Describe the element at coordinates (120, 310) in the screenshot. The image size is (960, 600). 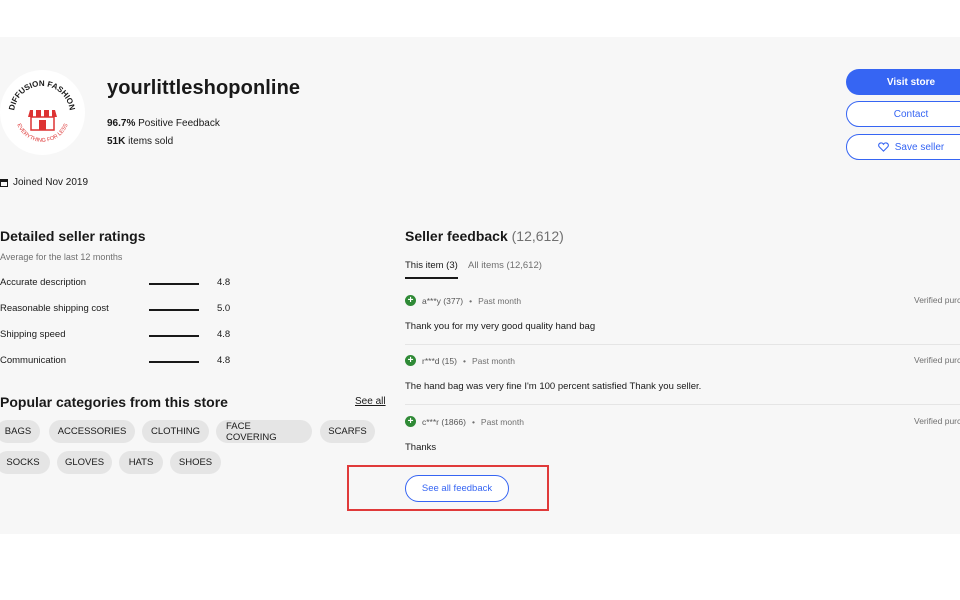
I see `rating-row: Reasonable shipping cost 5.0` at that location.